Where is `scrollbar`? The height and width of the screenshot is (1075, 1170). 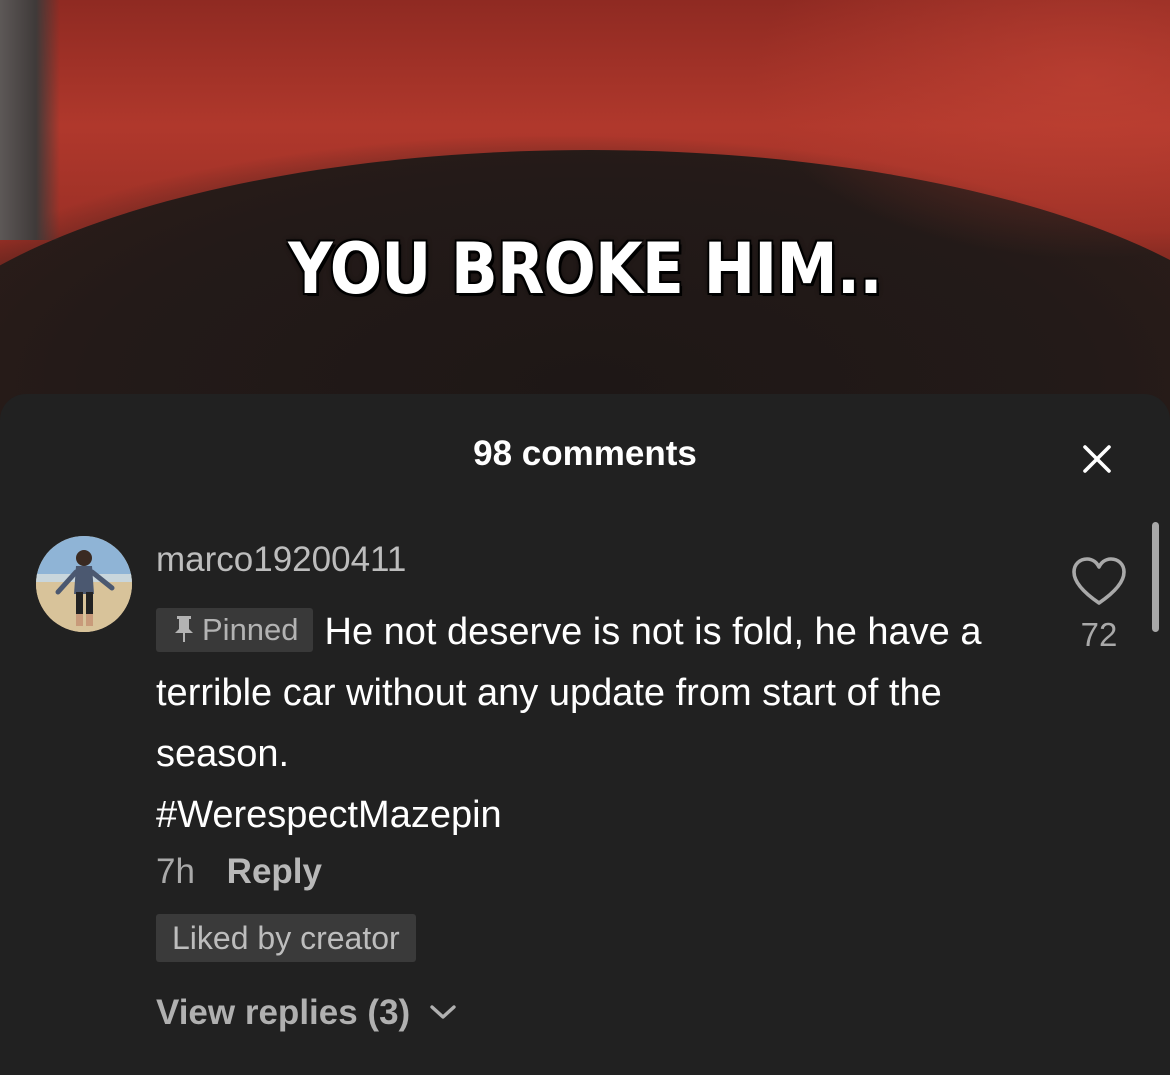
scrollbar is located at coordinates (1155, 577).